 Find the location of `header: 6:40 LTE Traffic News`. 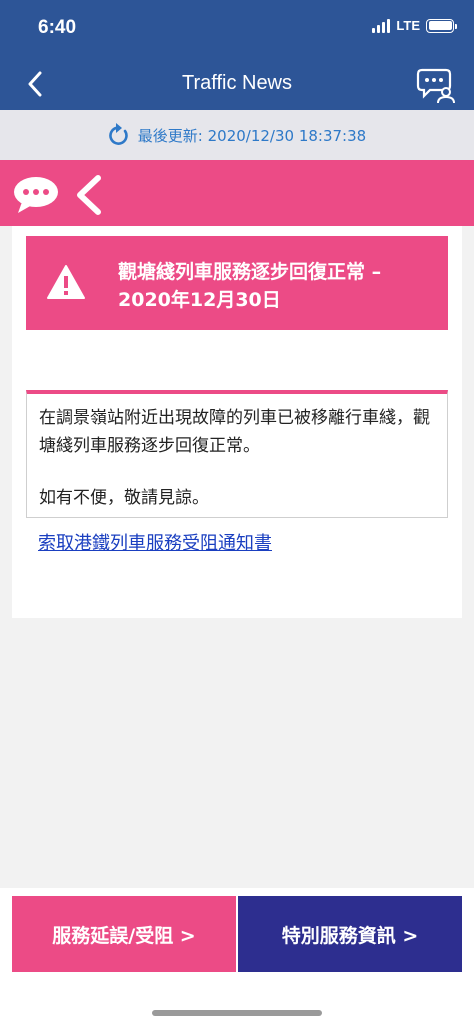

header: 6:40 LTE Traffic News is located at coordinates (237, 55).